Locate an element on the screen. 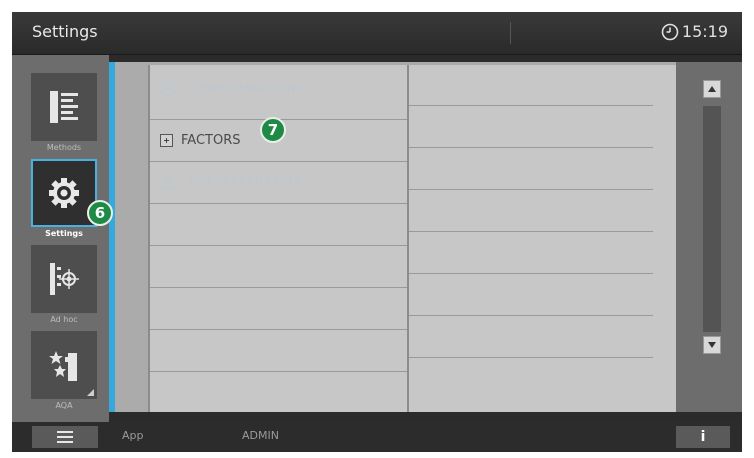  aqa-icon is located at coordinates (63, 366).